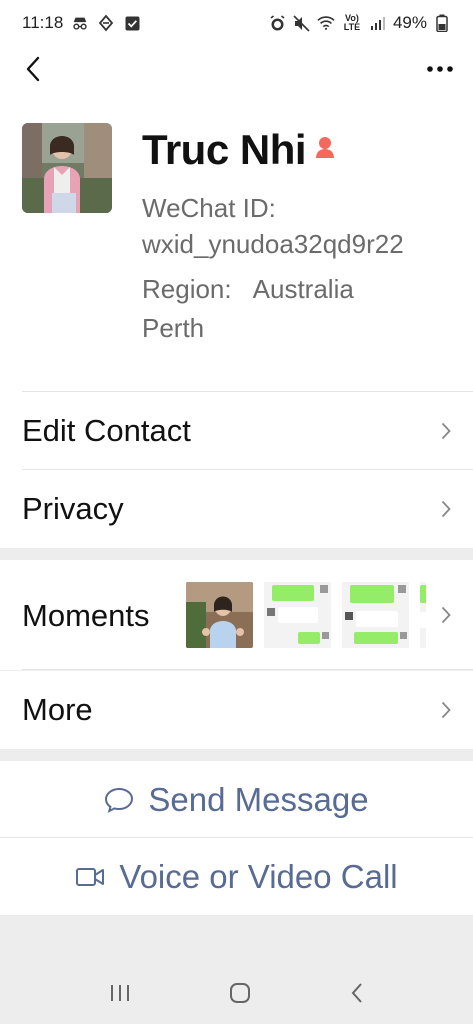  I want to click on region-city: Perth, so click(173, 328).